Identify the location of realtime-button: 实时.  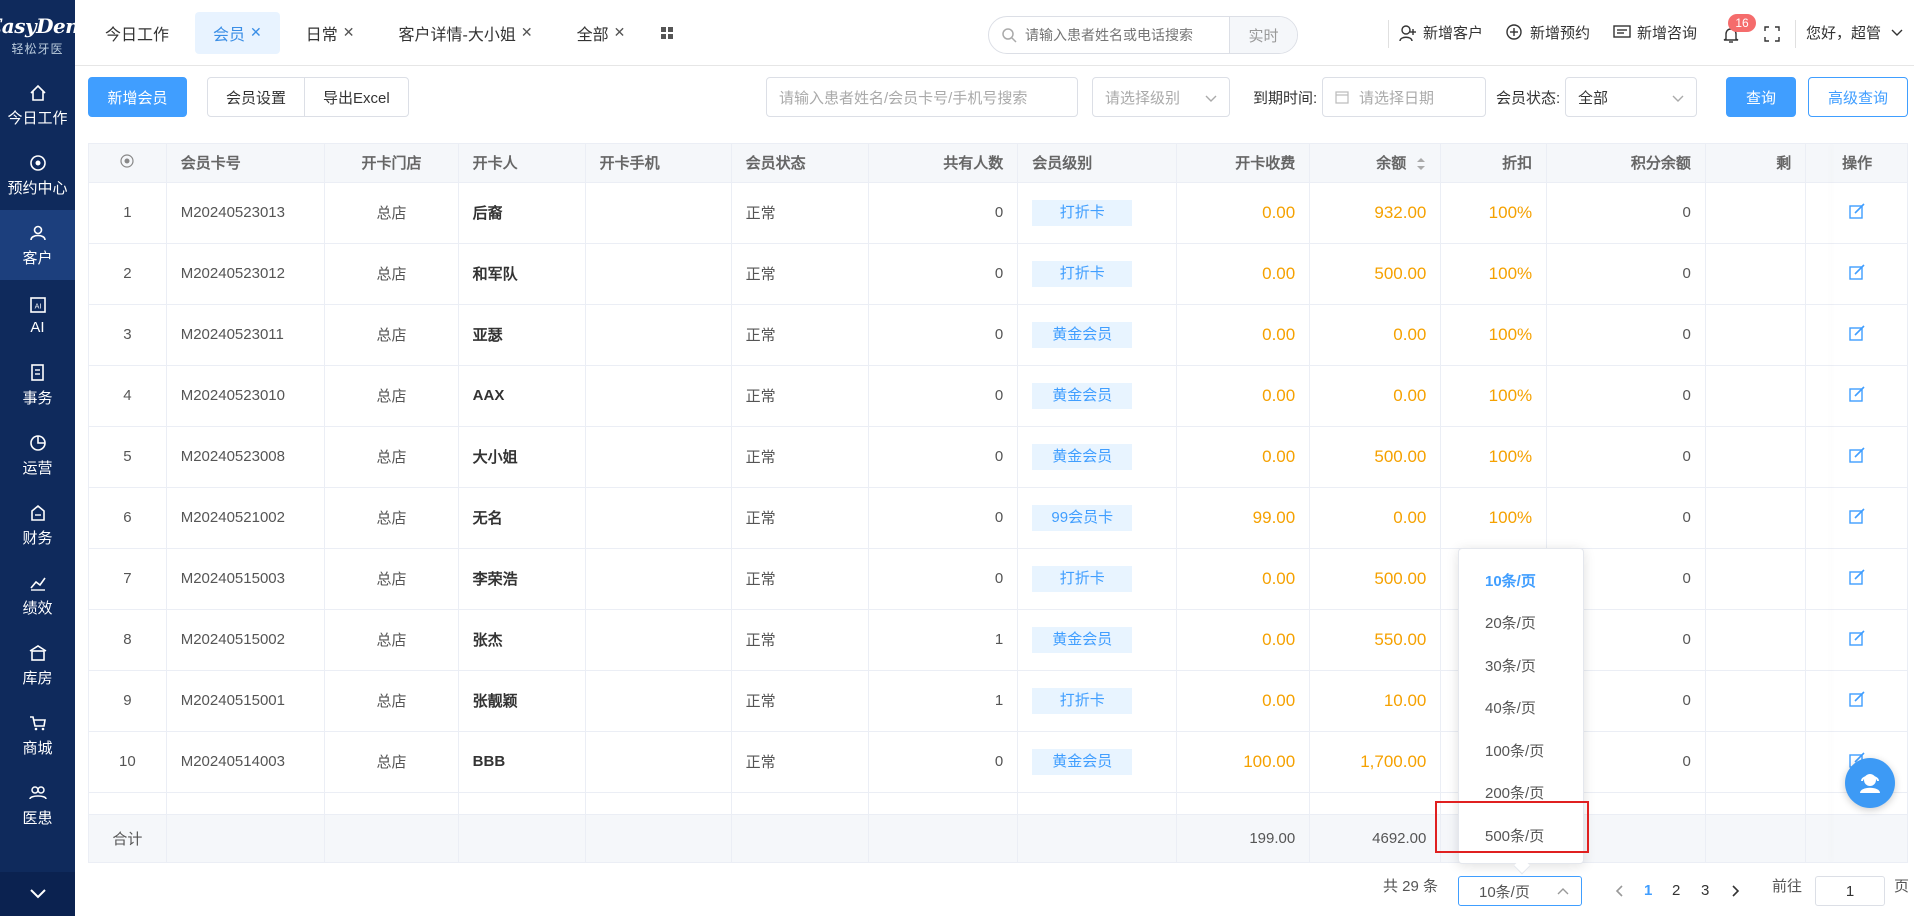
(1263, 35).